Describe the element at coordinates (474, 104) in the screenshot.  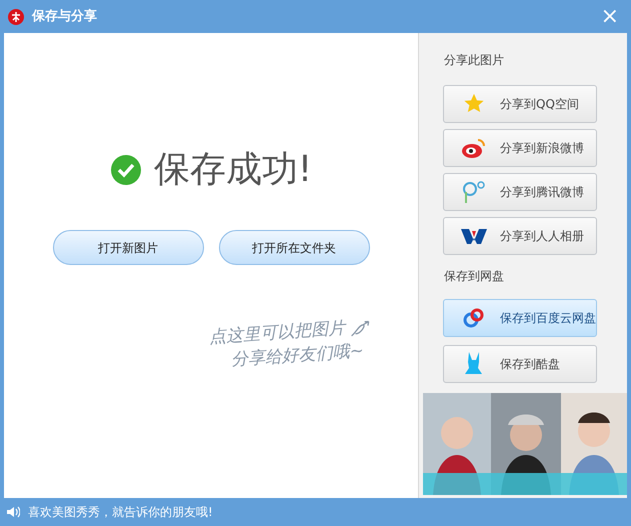
I see `star-icon` at that location.